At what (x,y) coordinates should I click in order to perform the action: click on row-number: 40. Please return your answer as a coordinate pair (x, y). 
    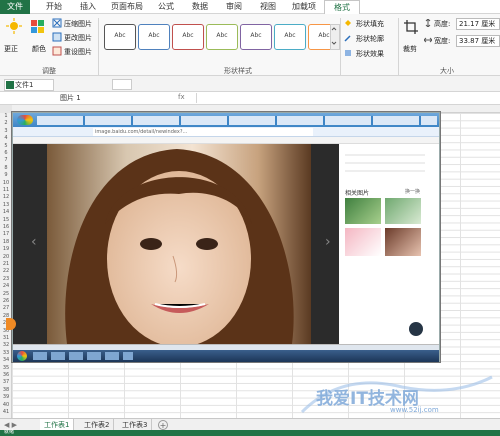
    Looking at the image, I should click on (6, 405).